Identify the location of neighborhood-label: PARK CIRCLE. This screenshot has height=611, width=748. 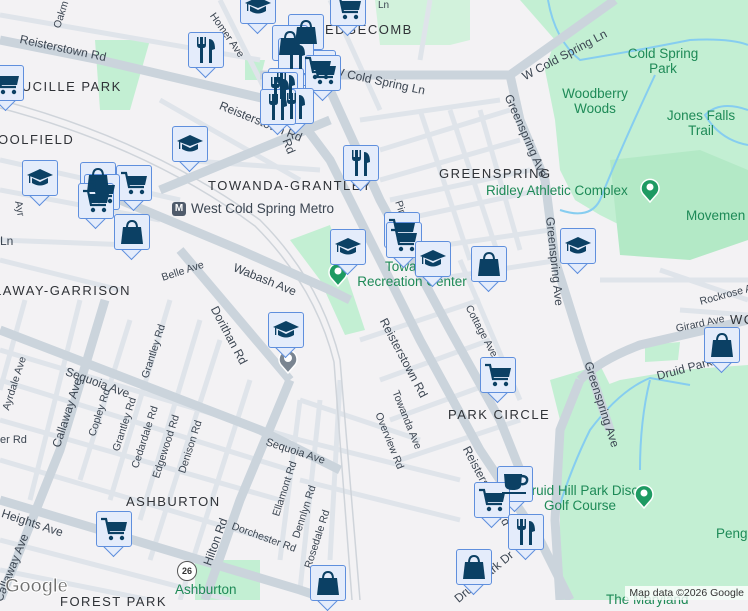
(499, 414).